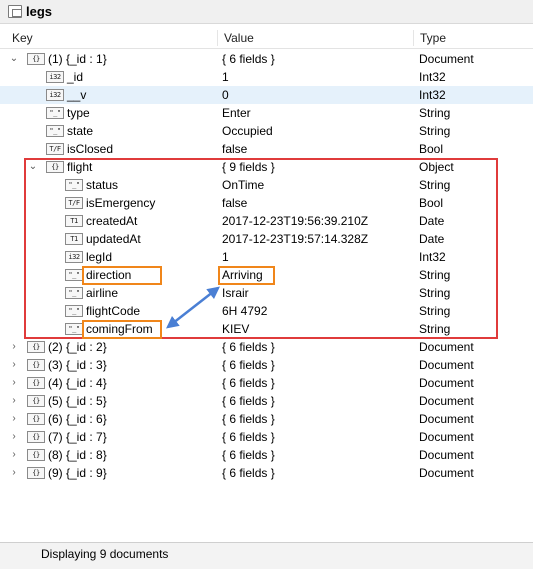 Image resolution: width=533 pixels, height=569 pixels. What do you see at coordinates (246, 275) in the screenshot?
I see `direction-value-highlight` at bounding box center [246, 275].